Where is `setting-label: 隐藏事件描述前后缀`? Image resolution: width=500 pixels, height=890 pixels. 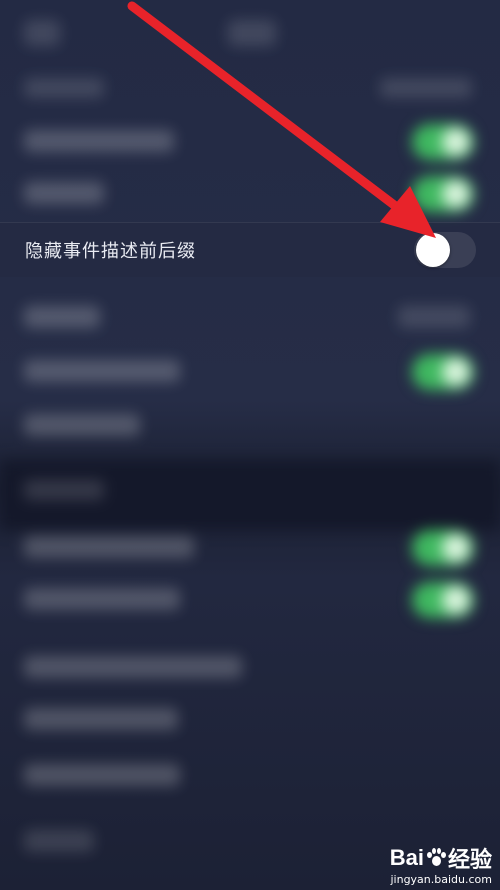 setting-label: 隐藏事件描述前后缀 is located at coordinates (110, 251).